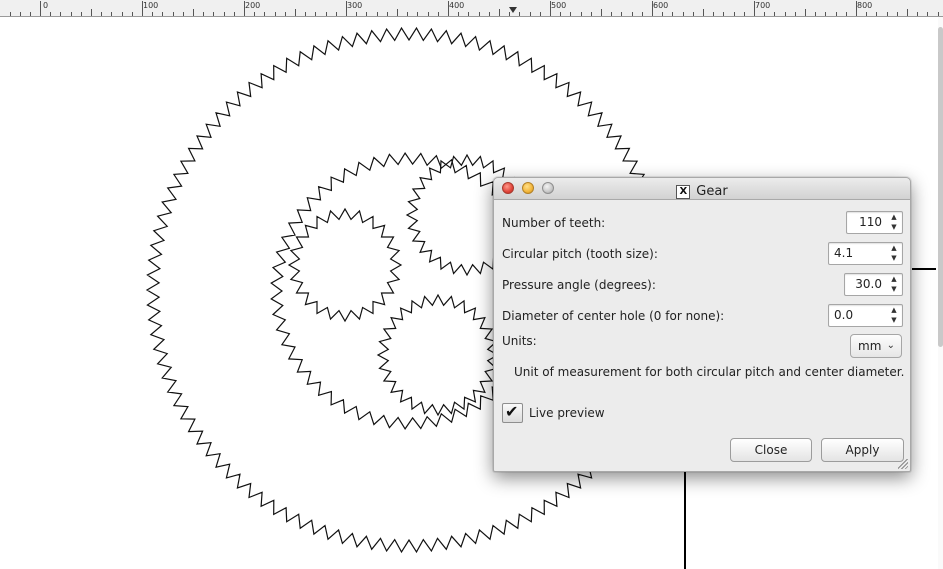  What do you see at coordinates (865, 284) in the screenshot?
I see `pressure-angle-value: 30.0` at bounding box center [865, 284].